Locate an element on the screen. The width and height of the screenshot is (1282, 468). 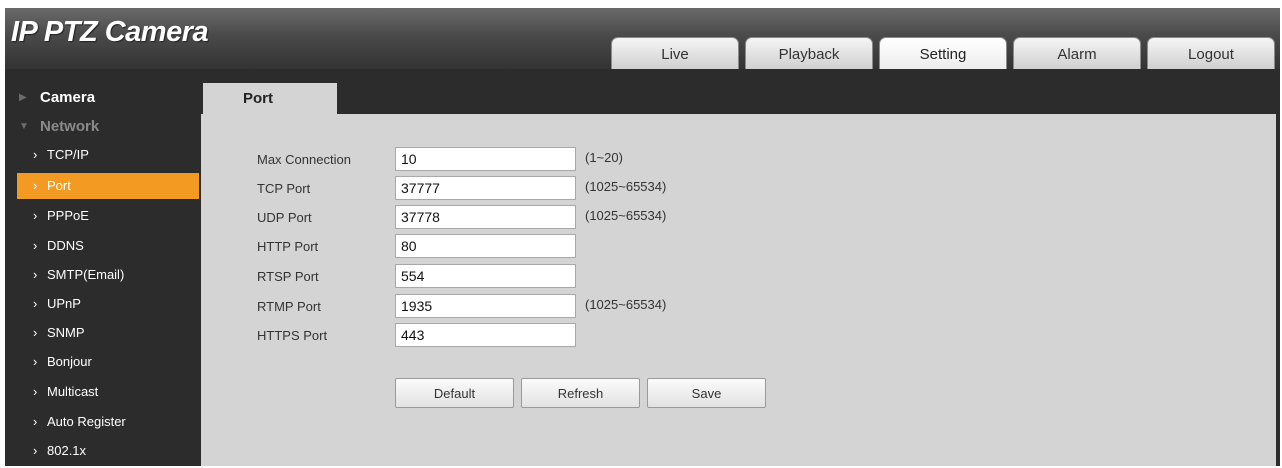
field-label: Max Connection is located at coordinates (304, 159).